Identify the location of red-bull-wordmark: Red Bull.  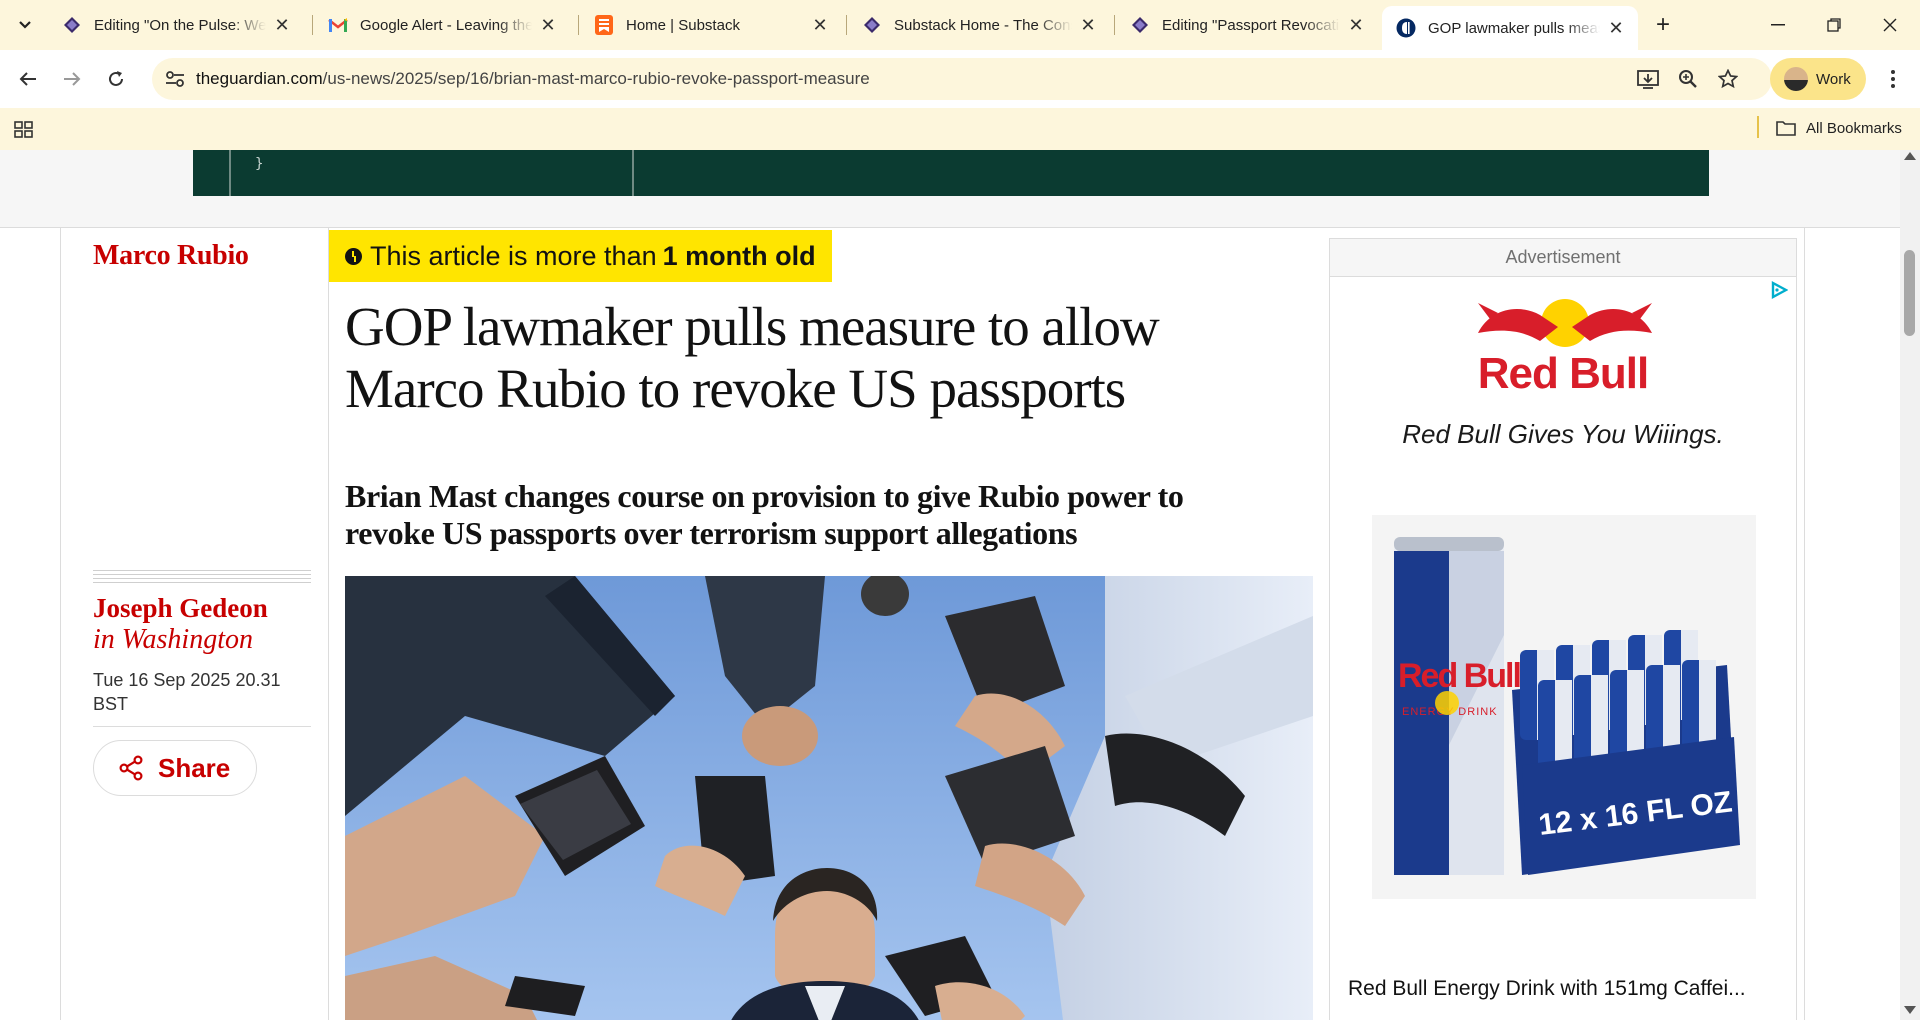
(1563, 373).